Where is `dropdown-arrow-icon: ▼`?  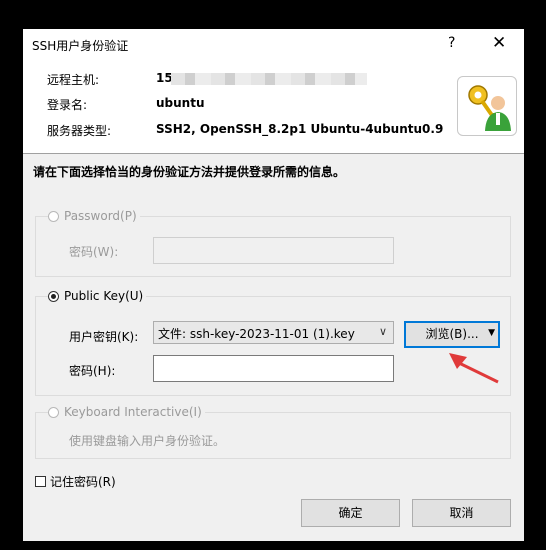
dropdown-arrow-icon: ▼ is located at coordinates (491, 333).